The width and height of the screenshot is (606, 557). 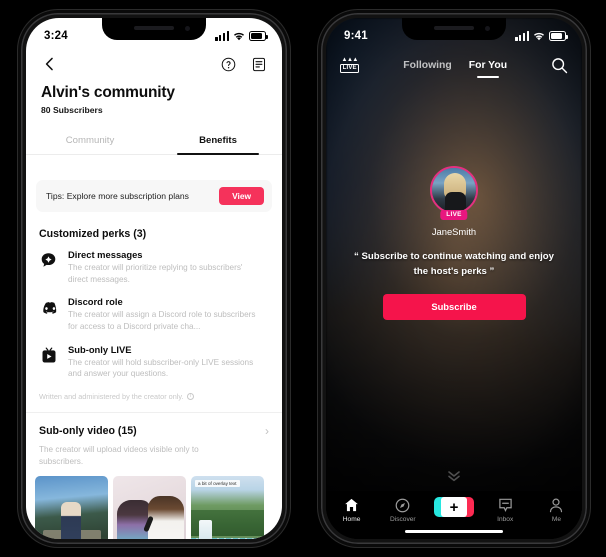 I want to click on direct-message-icon, so click(x=48, y=260).